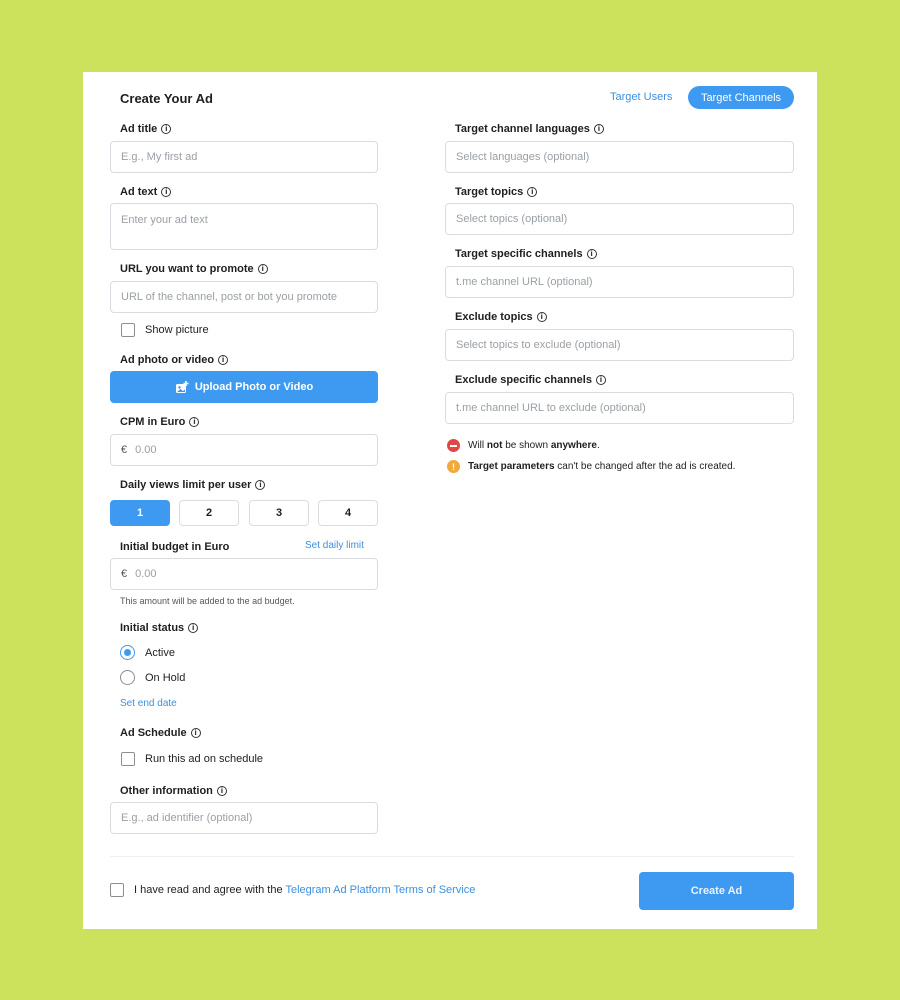 Image resolution: width=900 pixels, height=1000 pixels. Describe the element at coordinates (244, 226) in the screenshot. I see `ad-text-textarea: Enter your ad text` at that location.